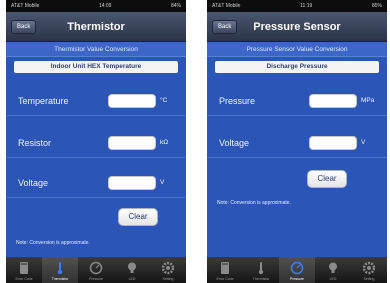 Image resolution: width=390 pixels, height=283 pixels. I want to click on resistor-input, so click(132, 142).